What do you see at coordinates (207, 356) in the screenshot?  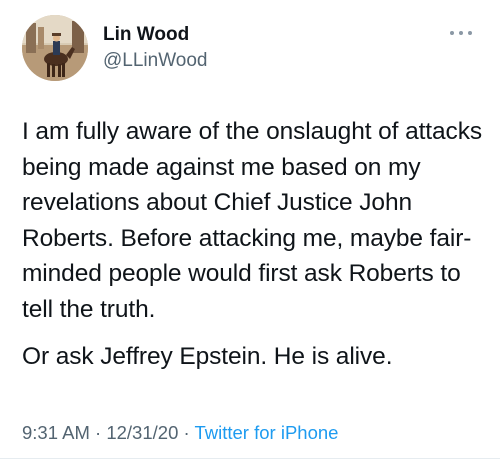 I see `tweet-paragraph: Or ask Jeffrey Epstein. He is alive.` at bounding box center [207, 356].